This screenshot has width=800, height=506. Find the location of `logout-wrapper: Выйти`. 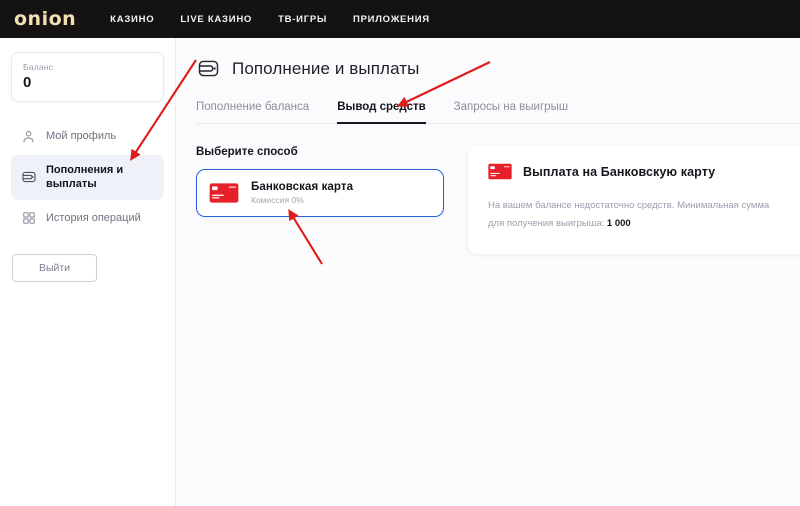

logout-wrapper: Выйти is located at coordinates (87, 267).